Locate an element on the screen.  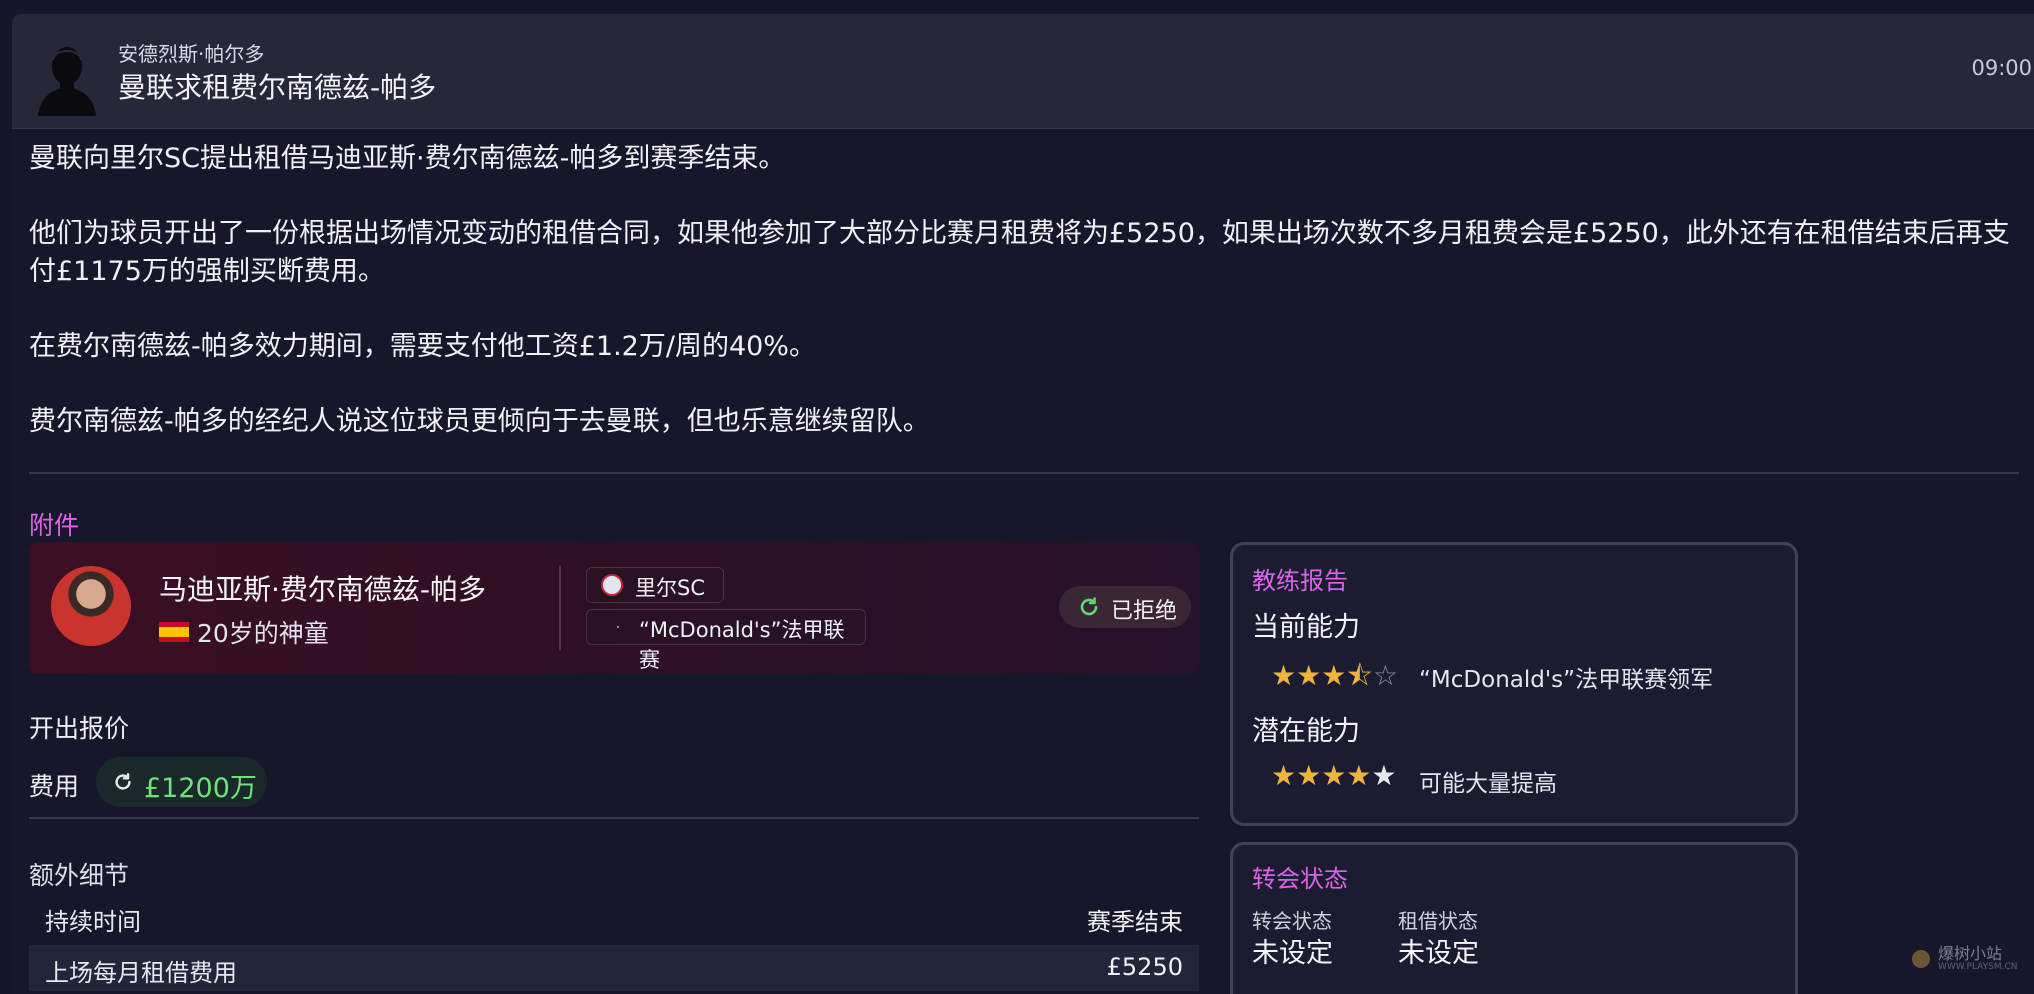
detail-key: 上场每月租借费用 is located at coordinates (141, 973).